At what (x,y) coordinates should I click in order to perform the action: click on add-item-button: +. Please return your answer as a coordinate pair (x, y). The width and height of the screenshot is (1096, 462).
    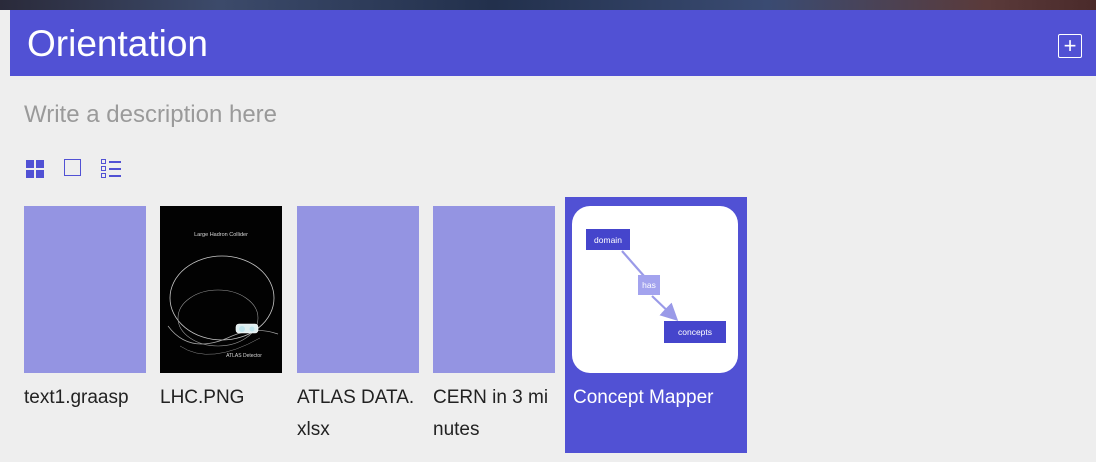
    Looking at the image, I should click on (1070, 46).